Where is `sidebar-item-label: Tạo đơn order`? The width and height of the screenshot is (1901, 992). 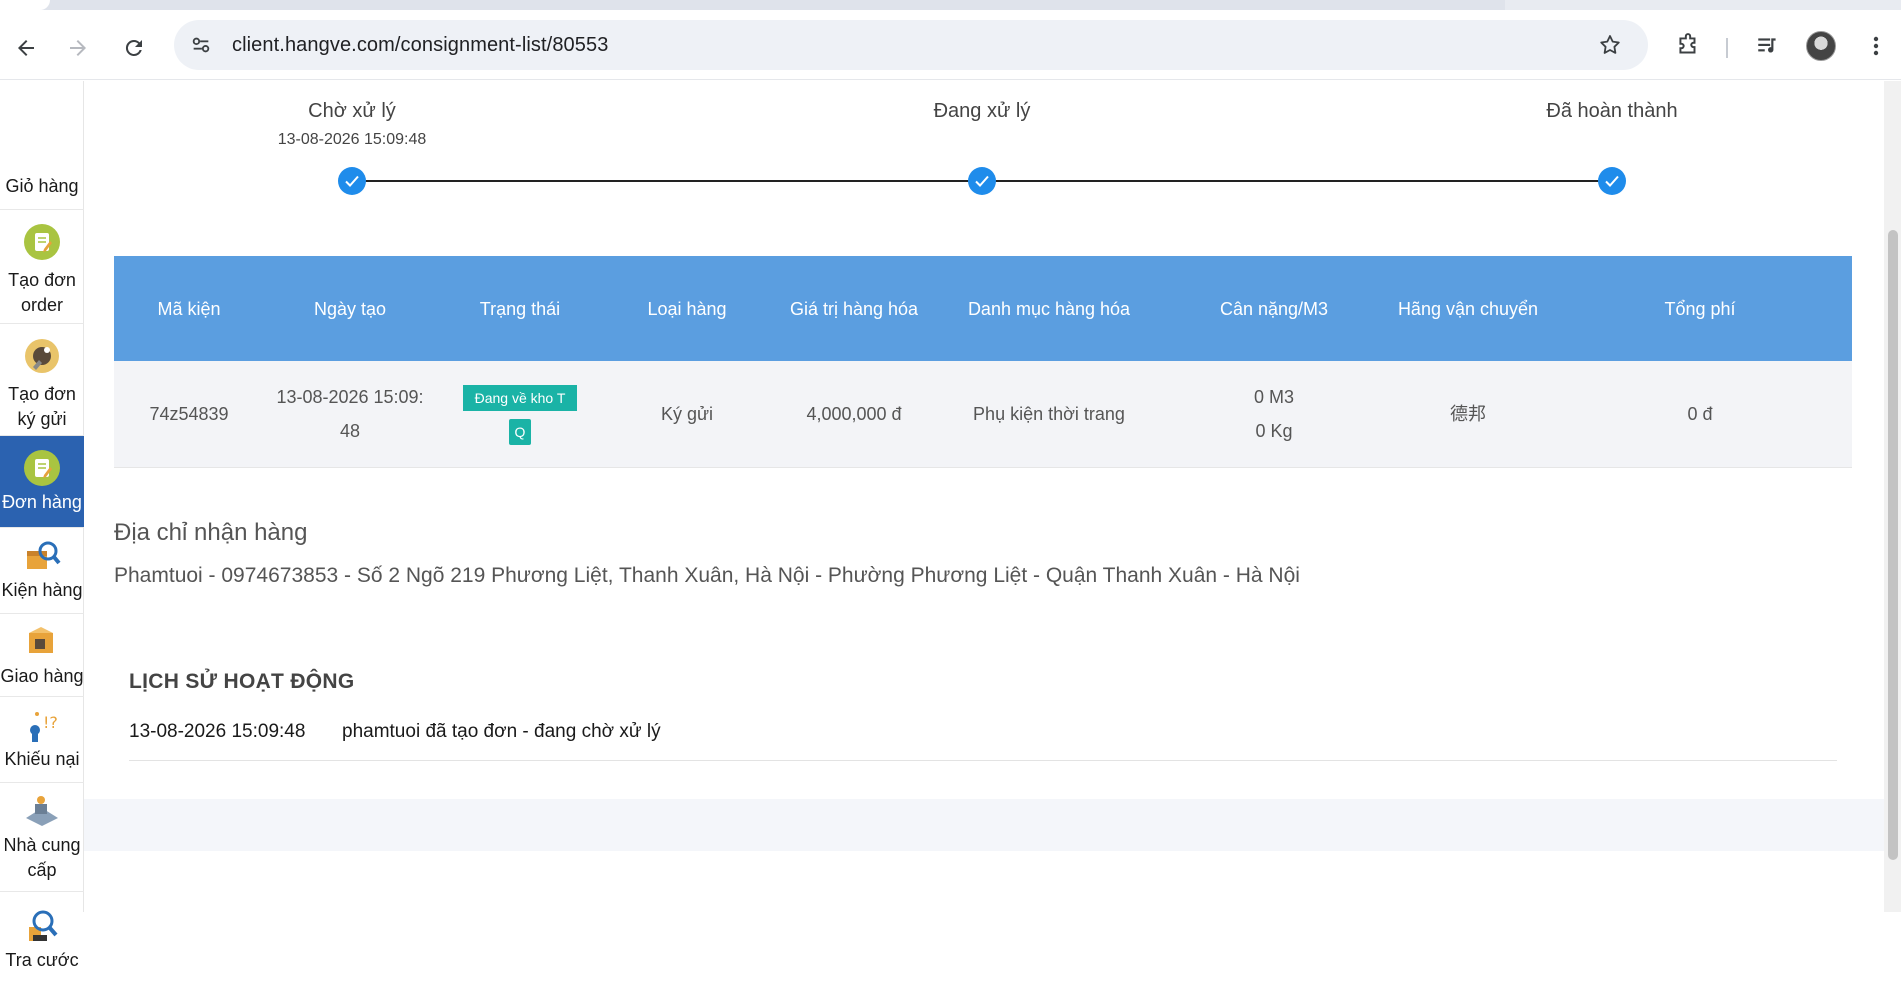
sidebar-item-label: Tạo đơn order is located at coordinates (42, 292).